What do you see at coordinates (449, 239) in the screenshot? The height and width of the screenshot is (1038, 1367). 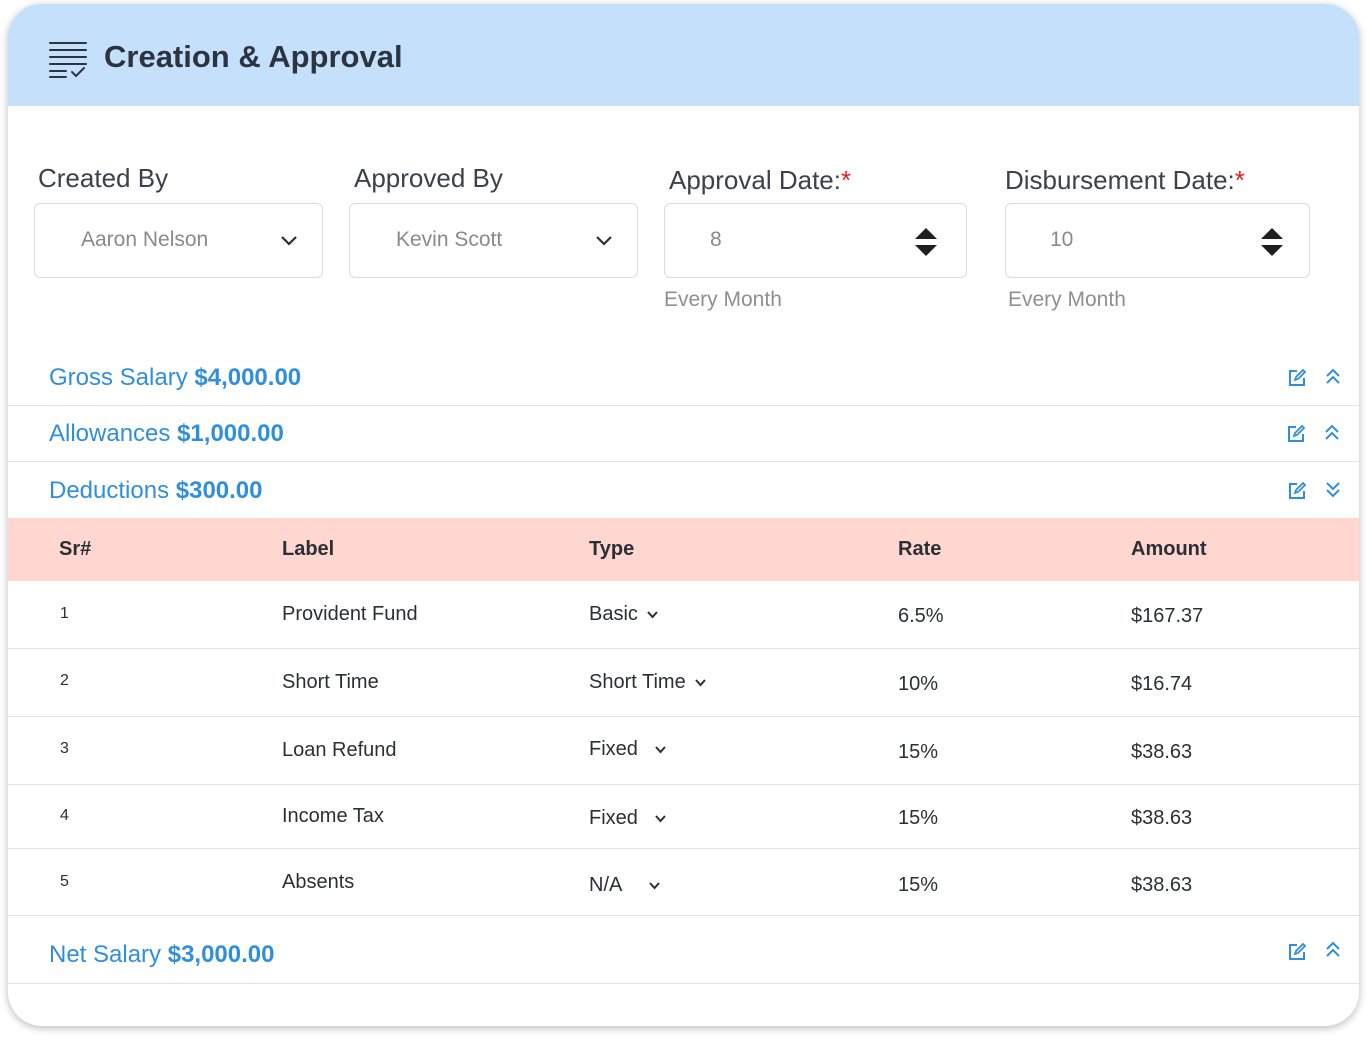 I see `approved-by-value: Kevin Scott` at bounding box center [449, 239].